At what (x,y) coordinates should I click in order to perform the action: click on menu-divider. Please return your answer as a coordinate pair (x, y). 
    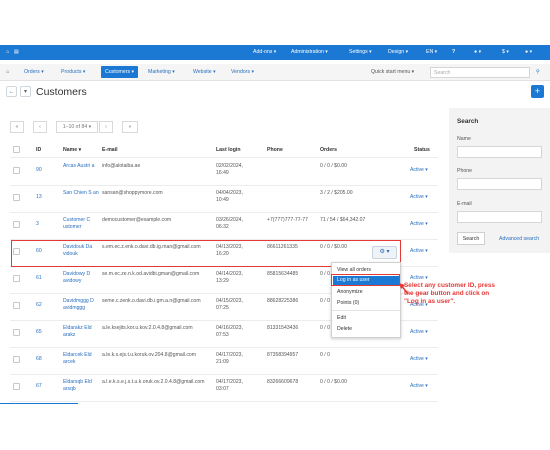
    Looking at the image, I should click on (366, 310).